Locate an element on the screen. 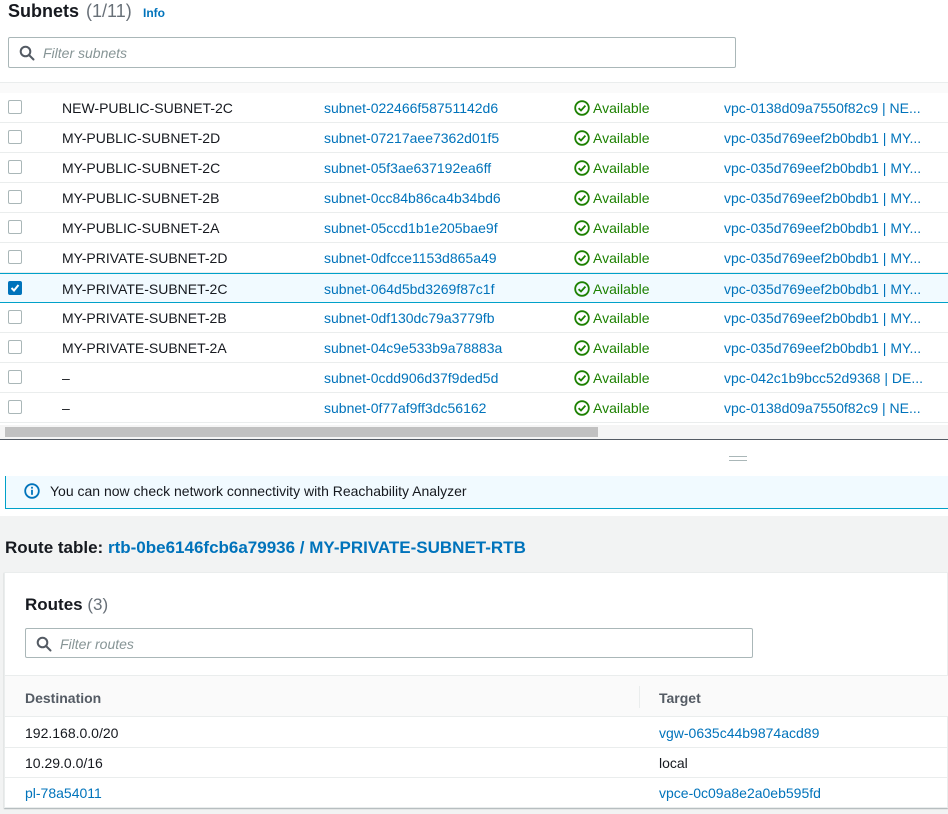 The width and height of the screenshot is (948, 814). subnet-name: MY-PRIVATE-SUBNET-2C is located at coordinates (145, 289).